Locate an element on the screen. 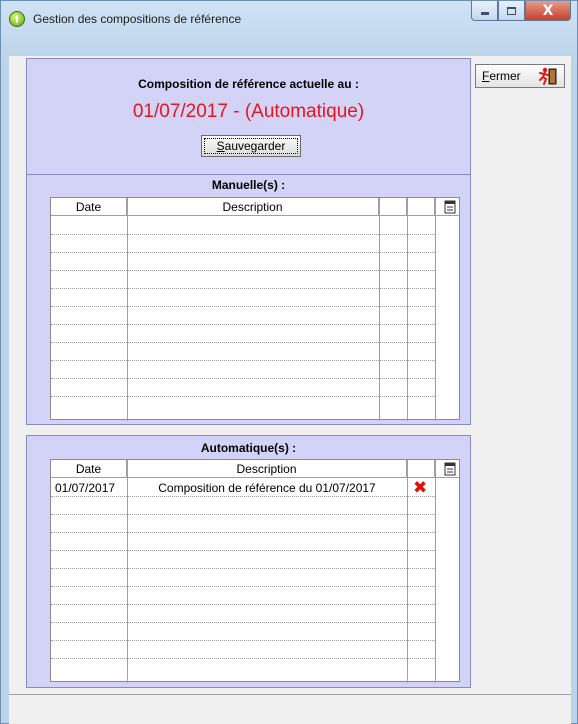 Image resolution: width=578 pixels, height=724 pixels. status-bar is located at coordinates (290, 709).